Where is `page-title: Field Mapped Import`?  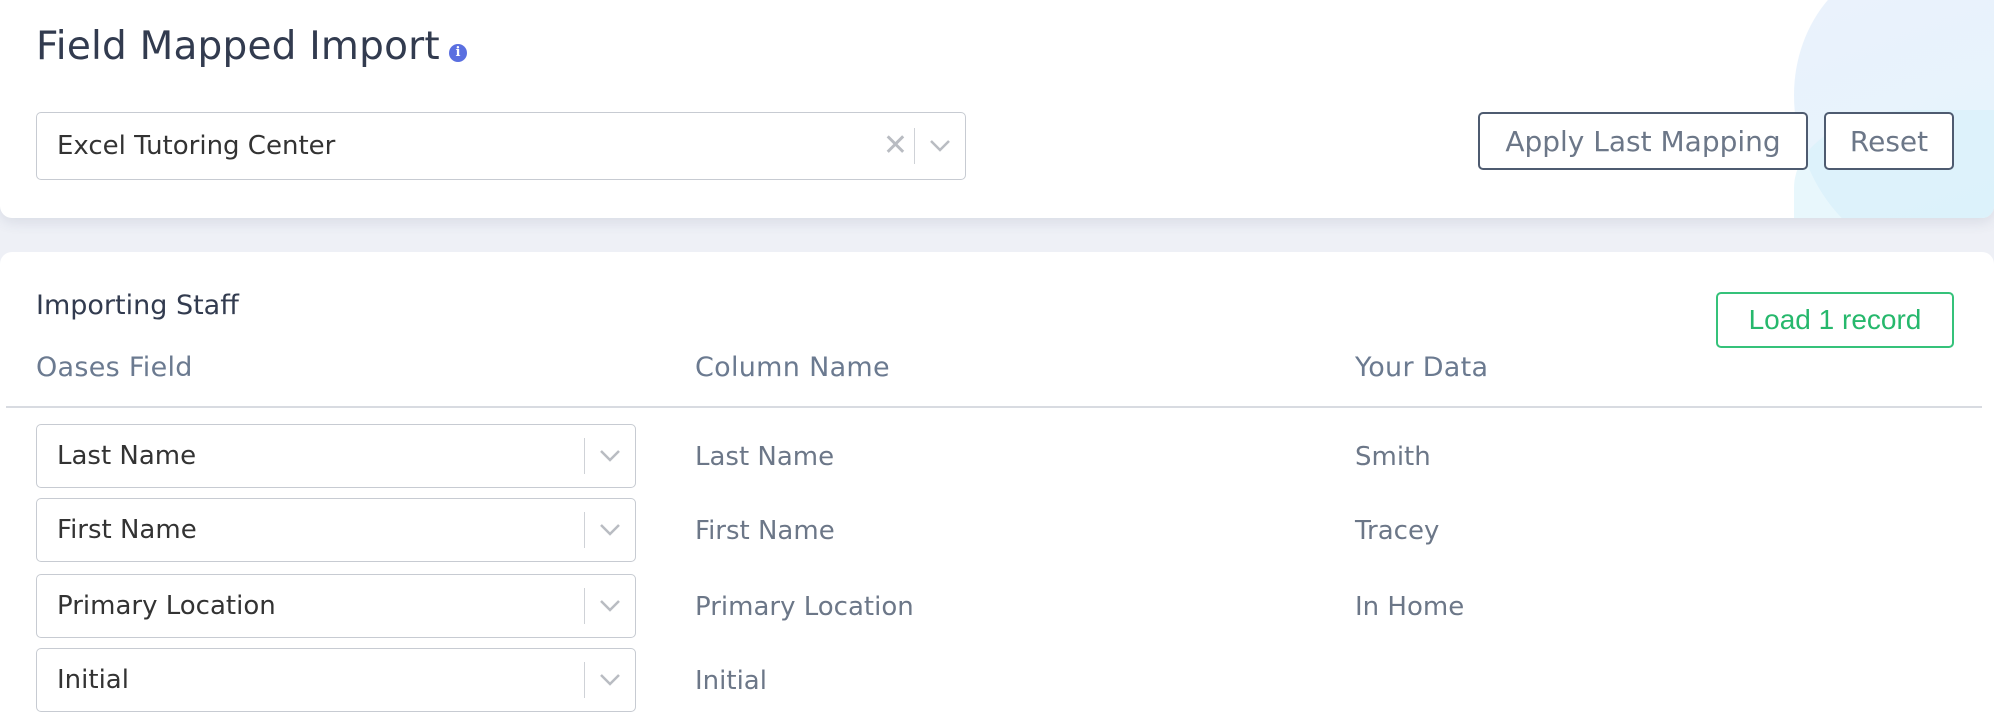
page-title: Field Mapped Import is located at coordinates (238, 46).